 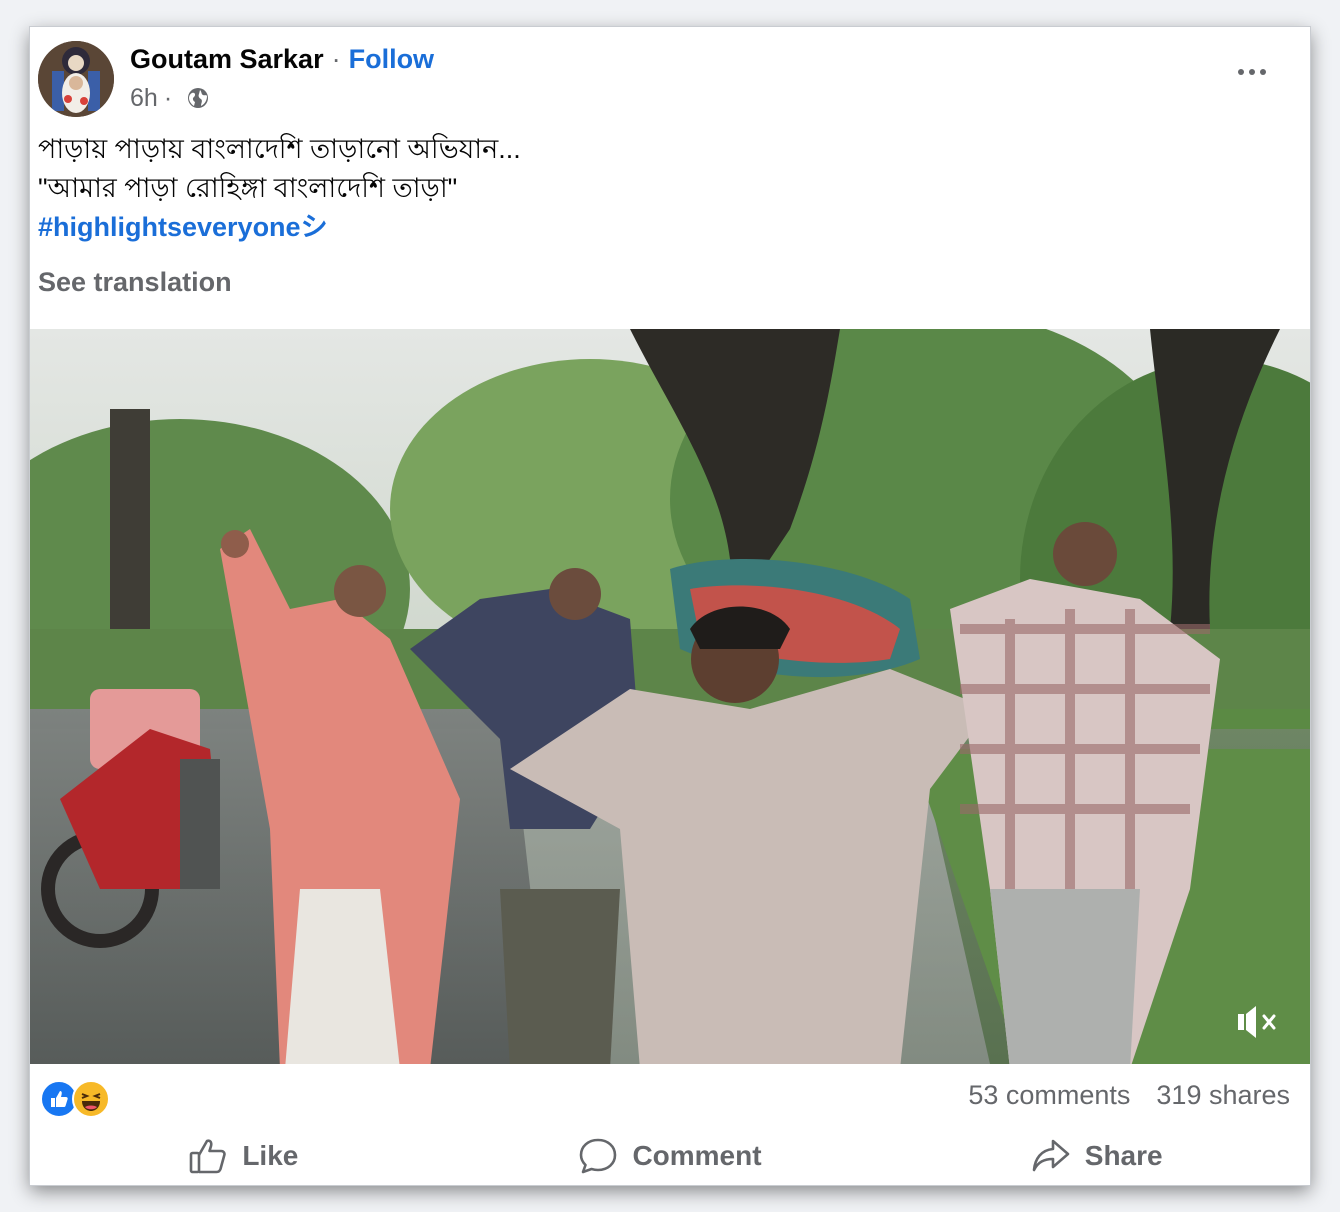 What do you see at coordinates (91, 1099) in the screenshot?
I see `haha-reaction-icon` at bounding box center [91, 1099].